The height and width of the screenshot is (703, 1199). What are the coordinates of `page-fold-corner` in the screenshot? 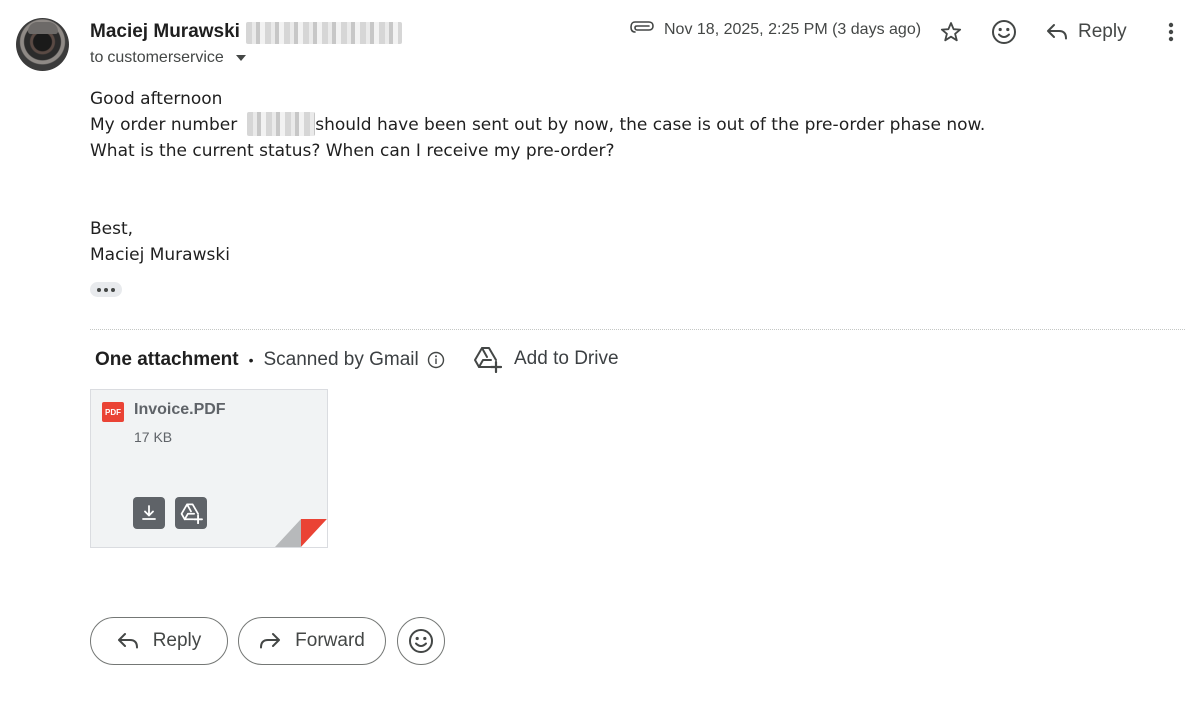 It's located at (301, 533).